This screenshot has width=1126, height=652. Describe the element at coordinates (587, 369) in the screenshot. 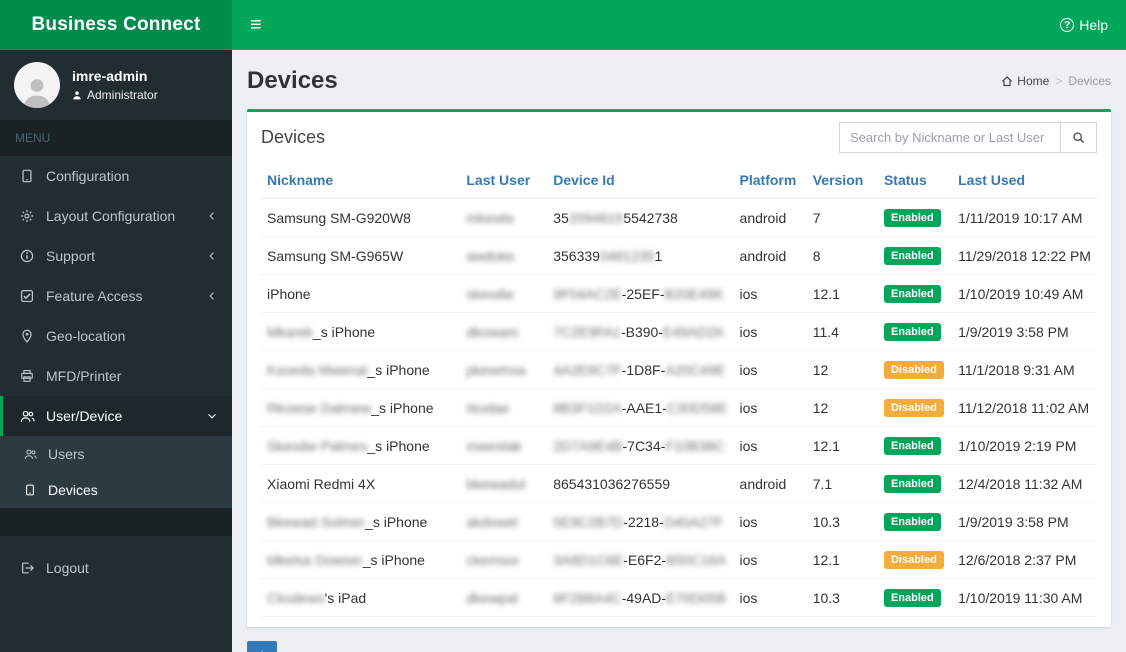

I see `redacted-text: 4A2E9C7F` at that location.